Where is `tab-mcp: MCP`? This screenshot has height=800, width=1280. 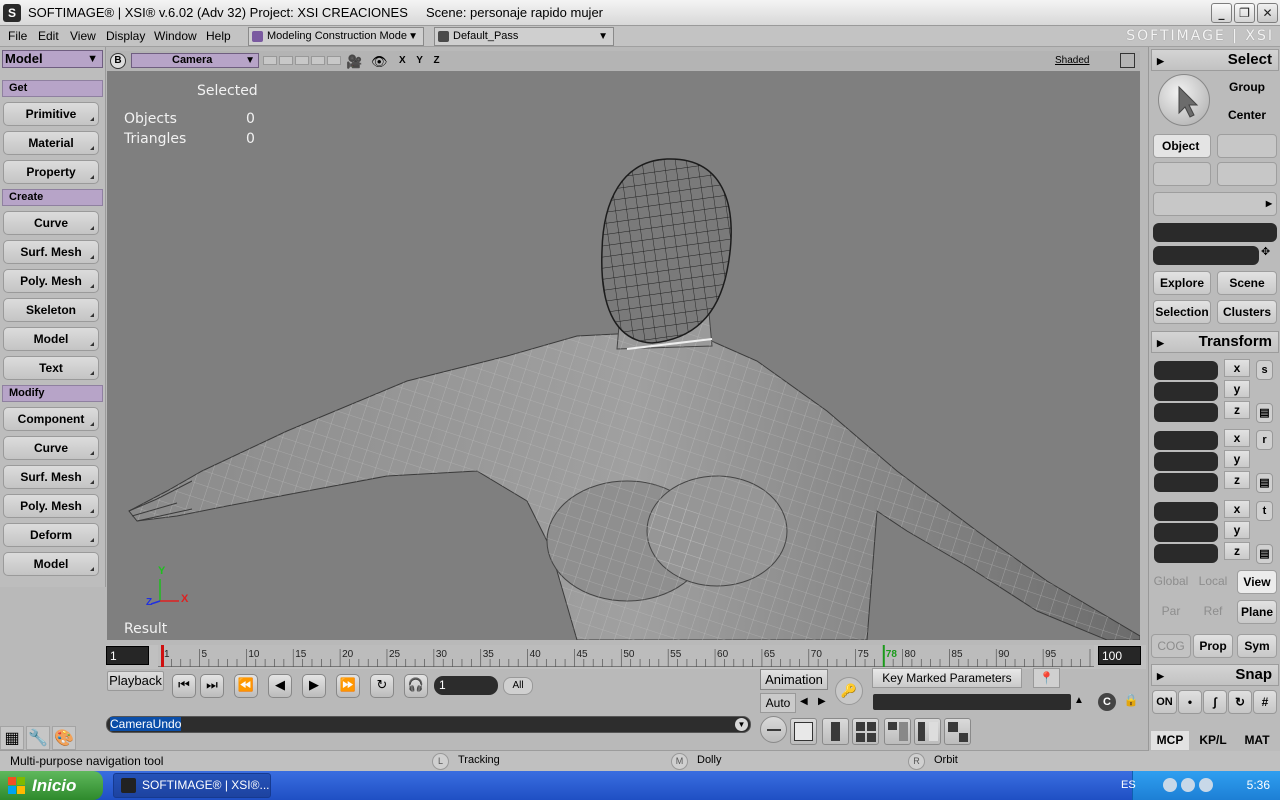
tab-mcp: MCP is located at coordinates (1170, 740).